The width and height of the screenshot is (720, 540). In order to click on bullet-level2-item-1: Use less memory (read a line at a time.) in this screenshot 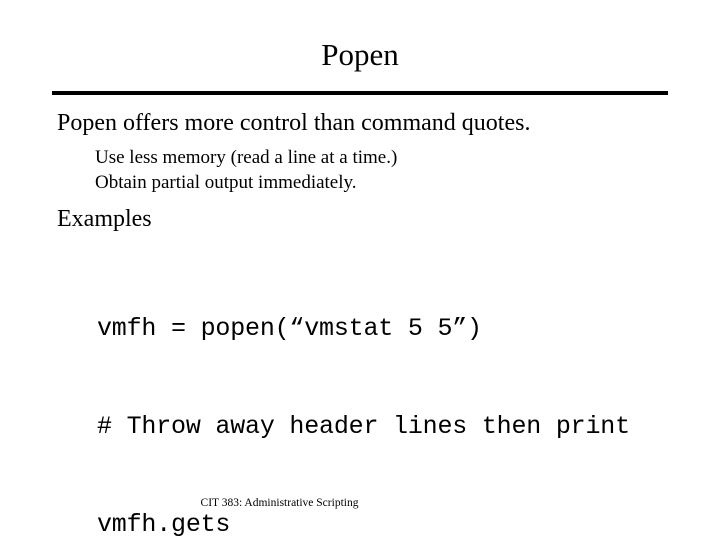, I will do `click(246, 157)`.